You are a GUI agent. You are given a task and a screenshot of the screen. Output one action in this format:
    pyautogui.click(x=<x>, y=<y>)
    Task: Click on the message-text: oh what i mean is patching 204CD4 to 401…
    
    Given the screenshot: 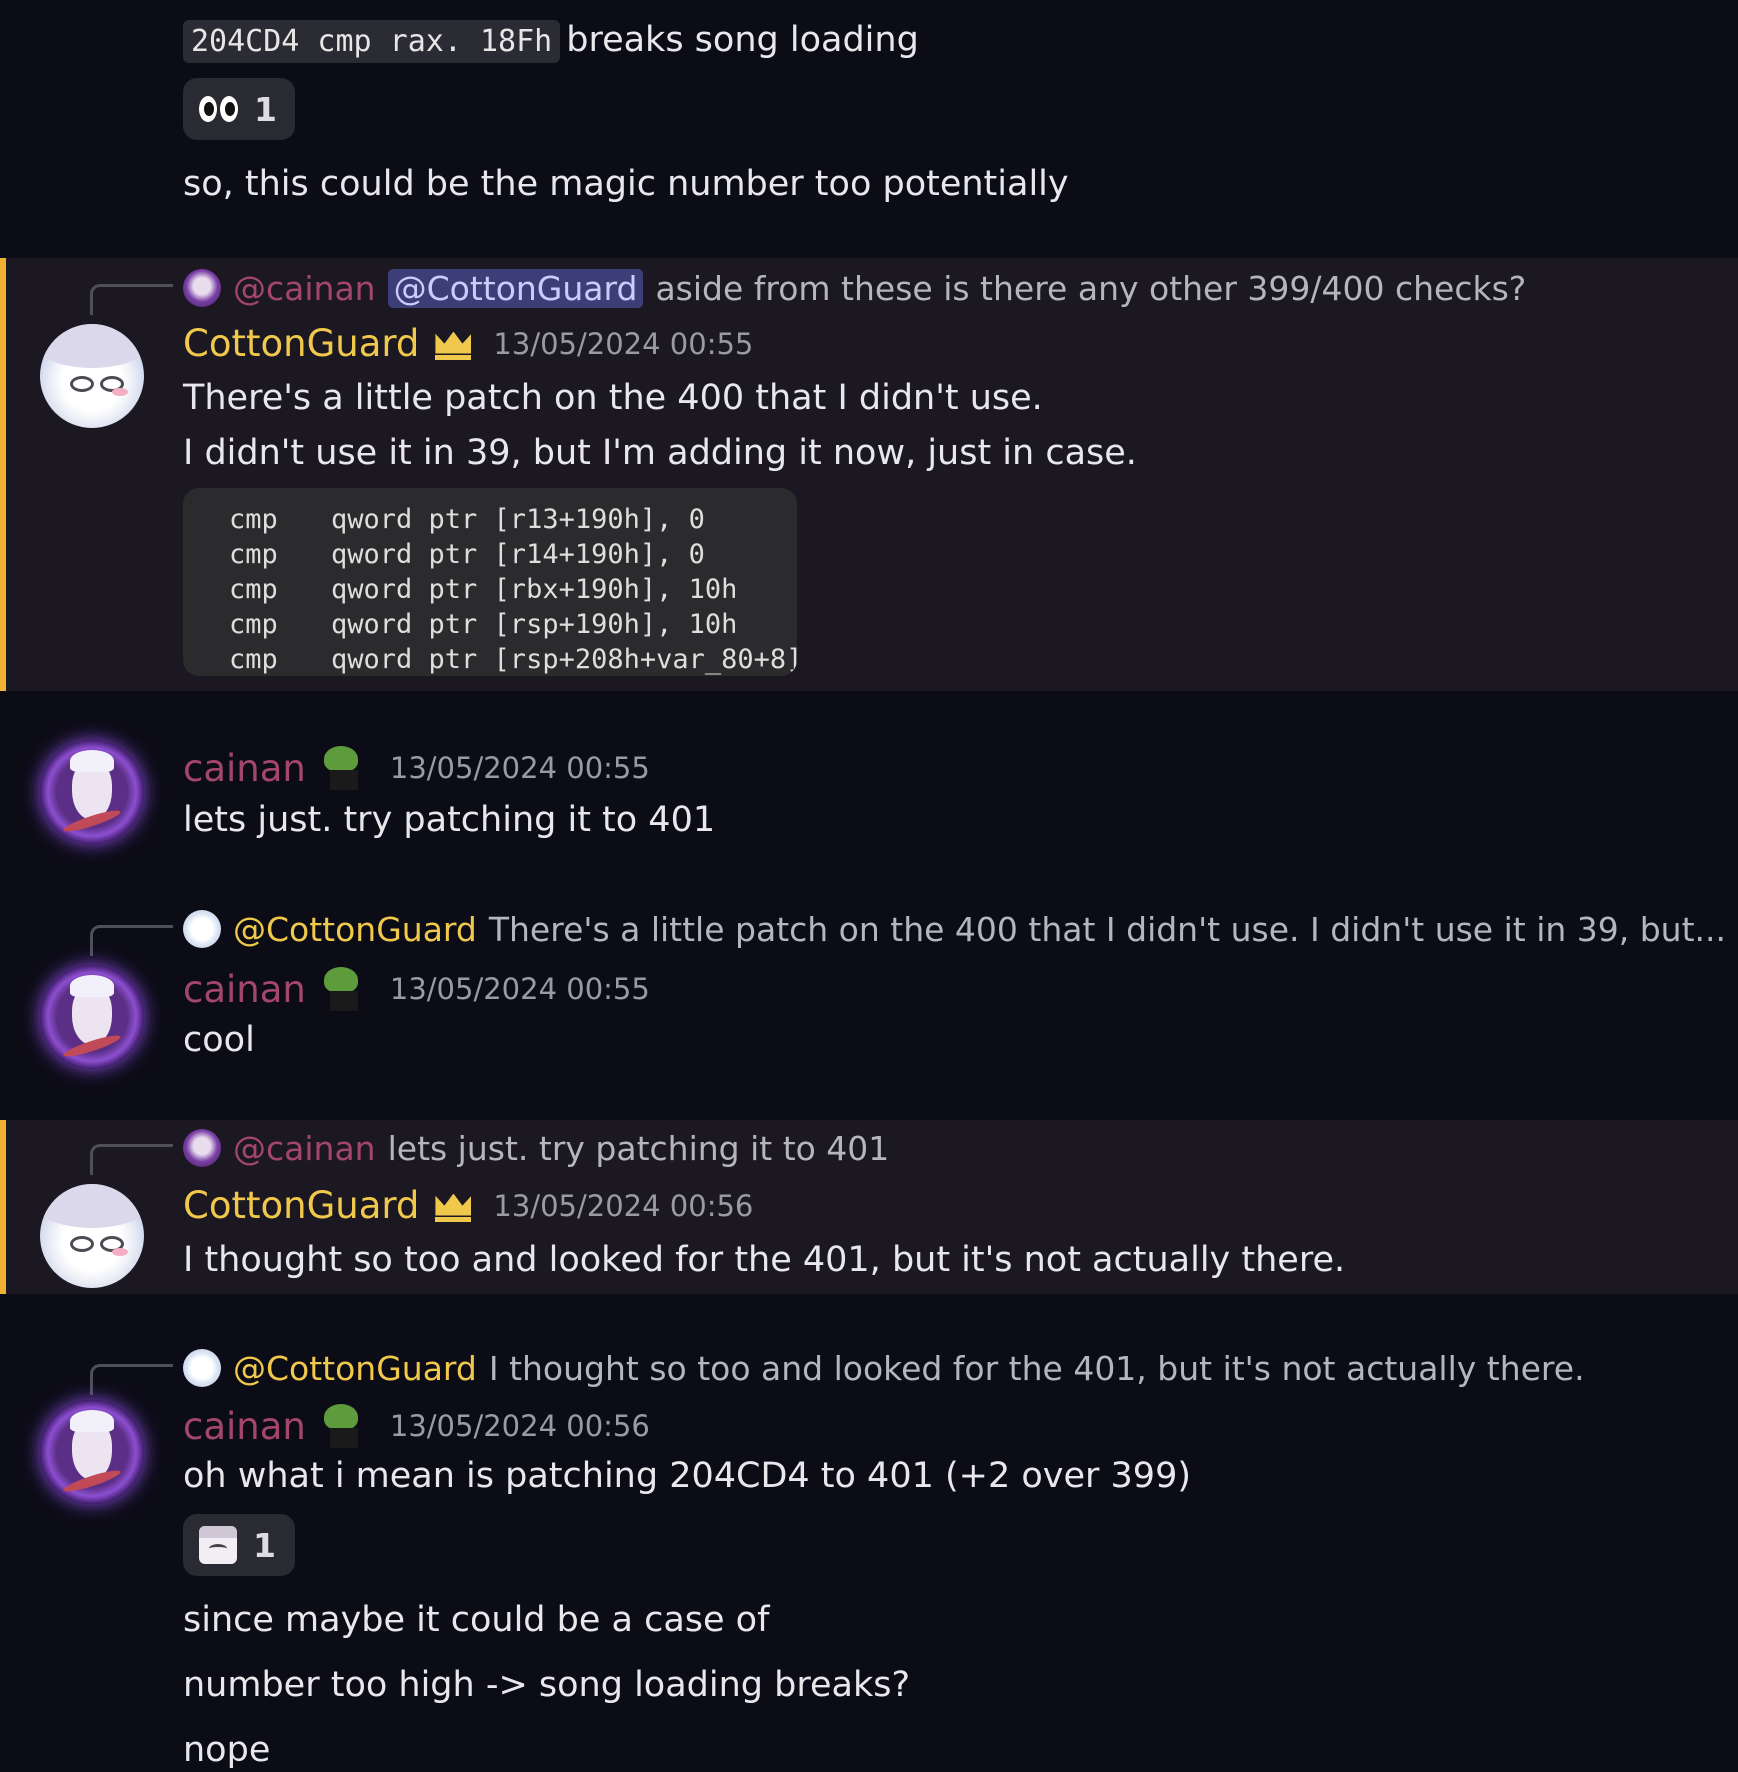 What is the action you would take?
    pyautogui.click(x=687, y=1476)
    